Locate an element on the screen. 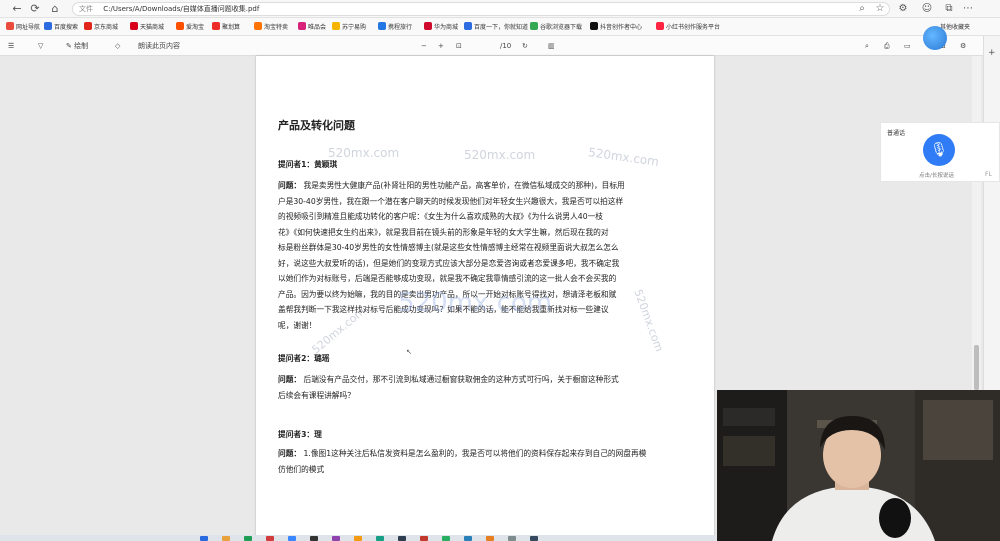 The width and height of the screenshot is (1000, 541). bookmark-item: 唯品会 is located at coordinates (312, 27).